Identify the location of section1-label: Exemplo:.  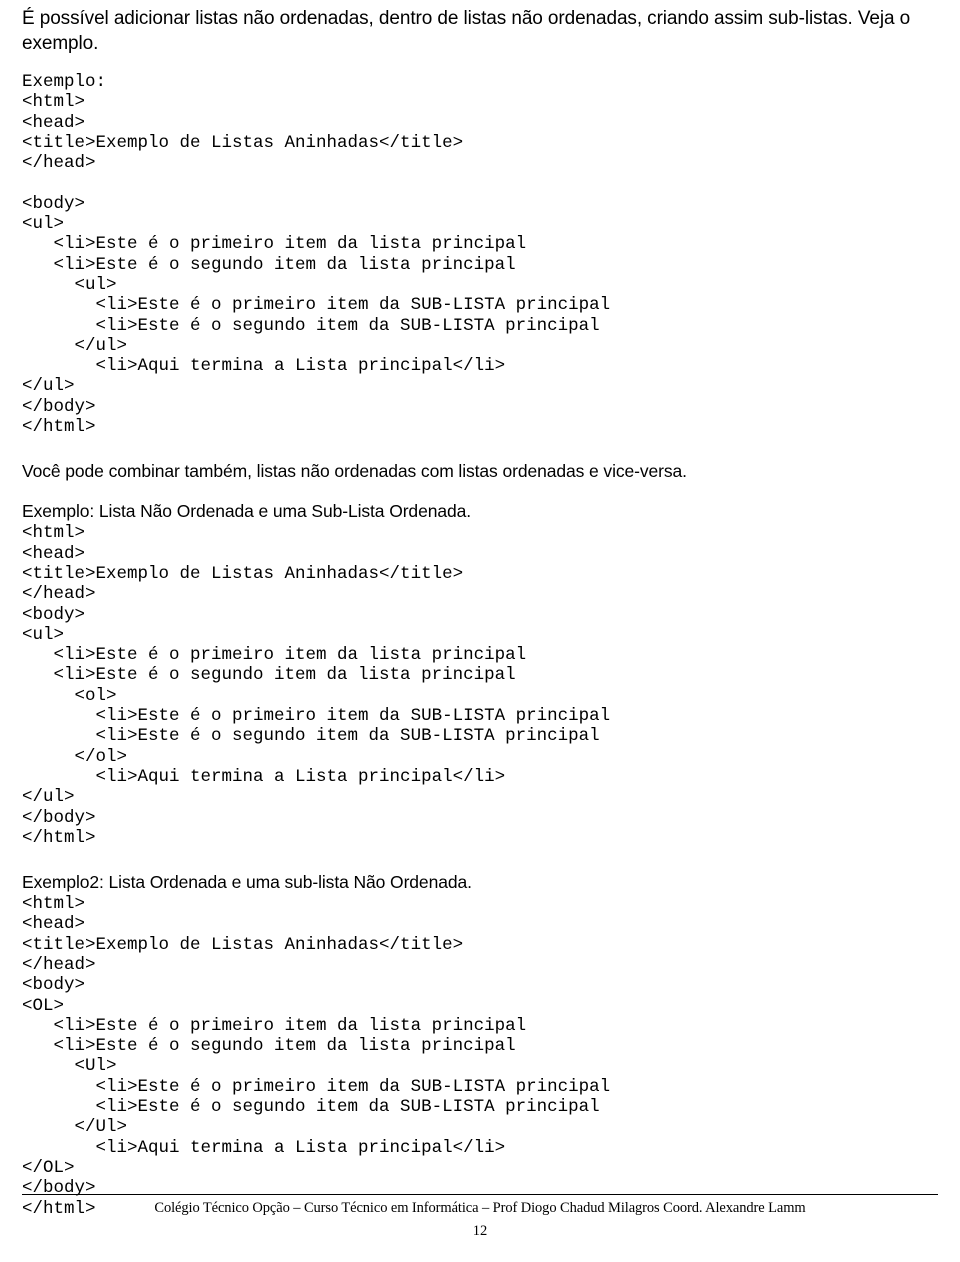
(64, 82).